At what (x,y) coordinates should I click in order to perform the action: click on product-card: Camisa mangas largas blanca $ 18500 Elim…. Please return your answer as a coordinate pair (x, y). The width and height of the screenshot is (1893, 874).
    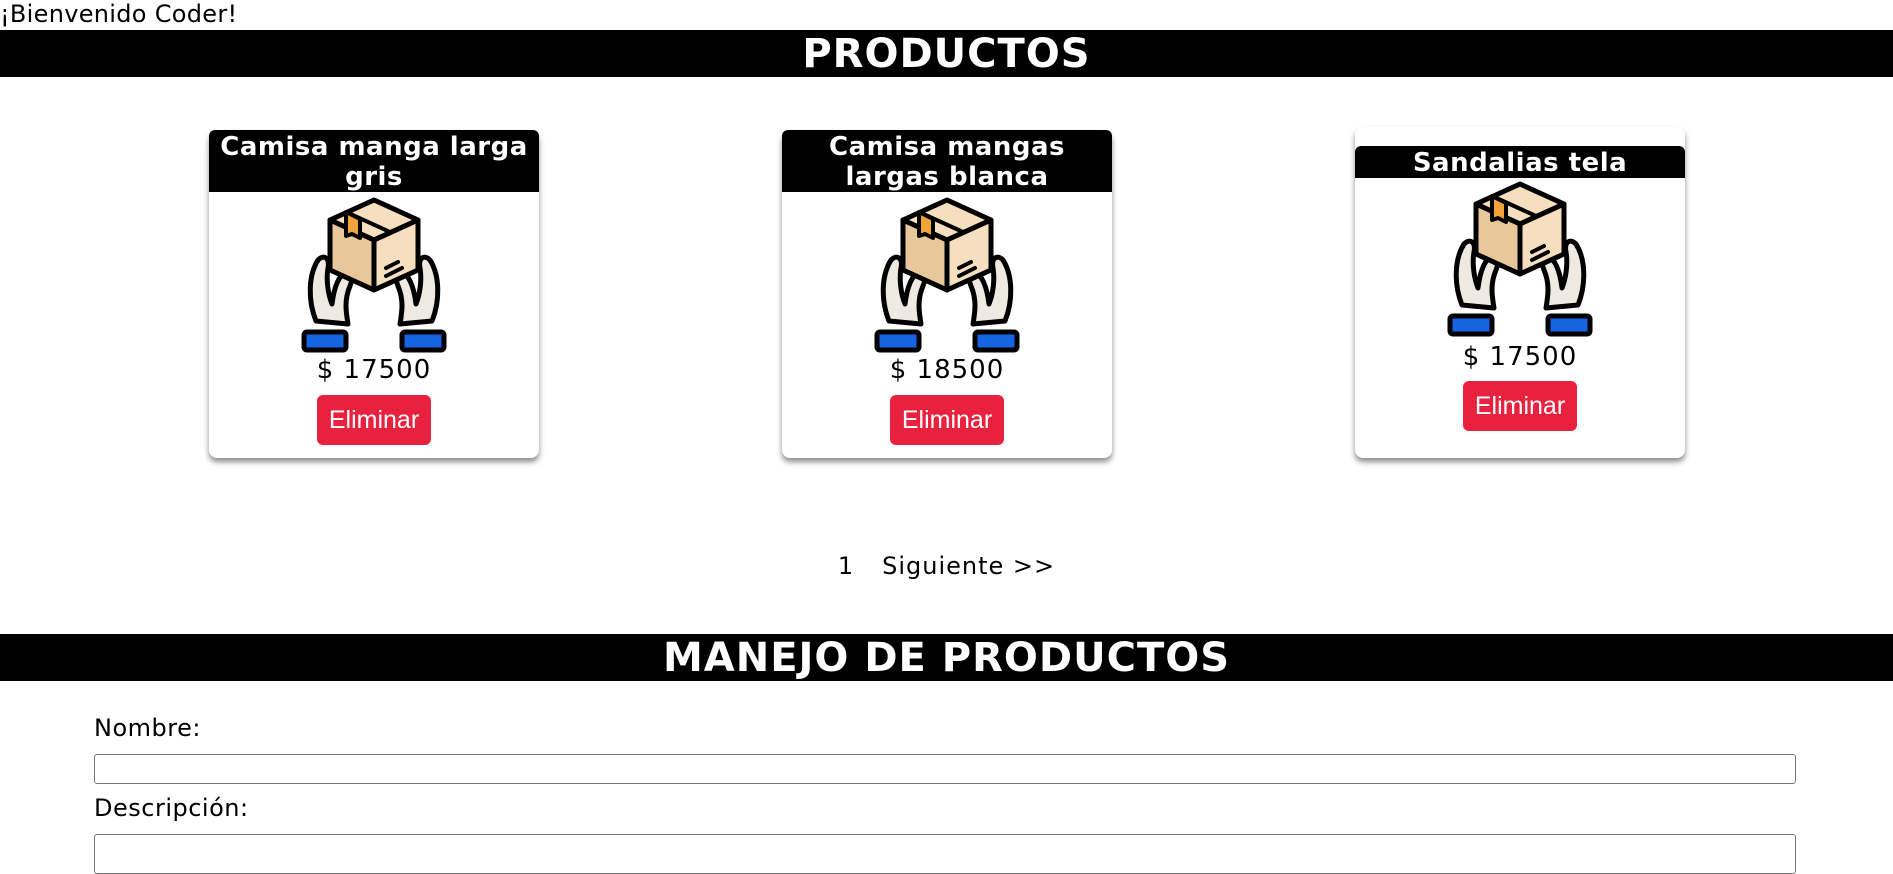
    Looking at the image, I should click on (947, 294).